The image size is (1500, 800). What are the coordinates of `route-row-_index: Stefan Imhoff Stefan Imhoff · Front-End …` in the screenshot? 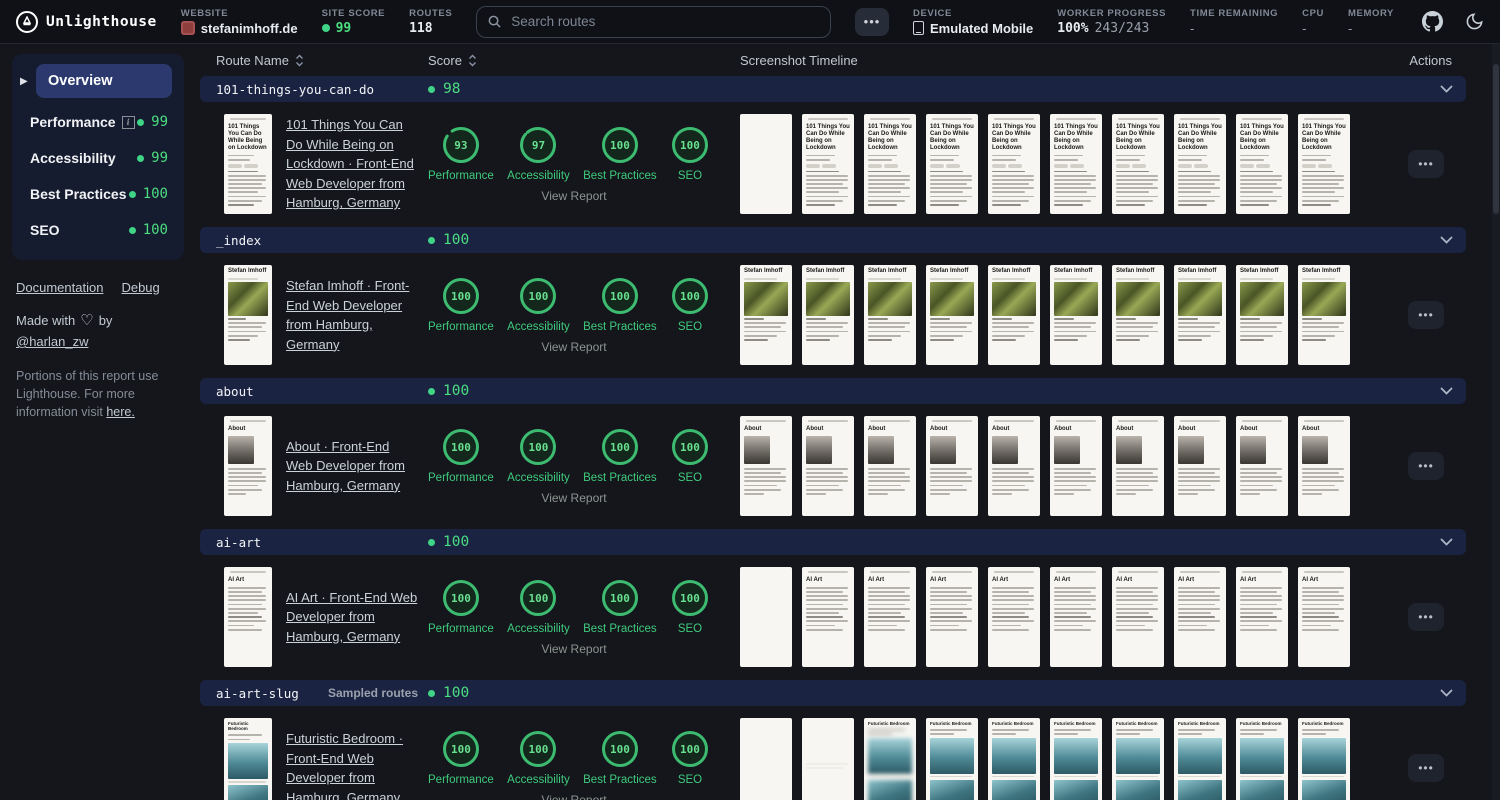 It's located at (833, 315).